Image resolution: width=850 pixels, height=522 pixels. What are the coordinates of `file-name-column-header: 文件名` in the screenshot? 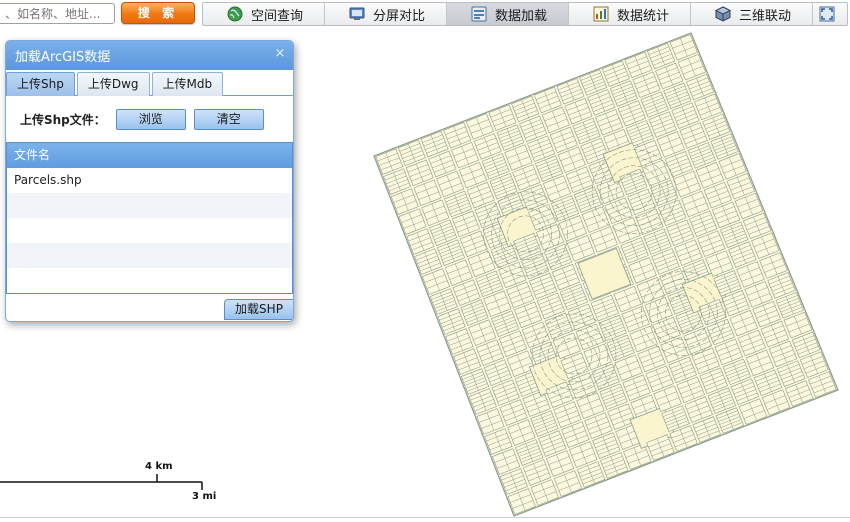 It's located at (149, 155).